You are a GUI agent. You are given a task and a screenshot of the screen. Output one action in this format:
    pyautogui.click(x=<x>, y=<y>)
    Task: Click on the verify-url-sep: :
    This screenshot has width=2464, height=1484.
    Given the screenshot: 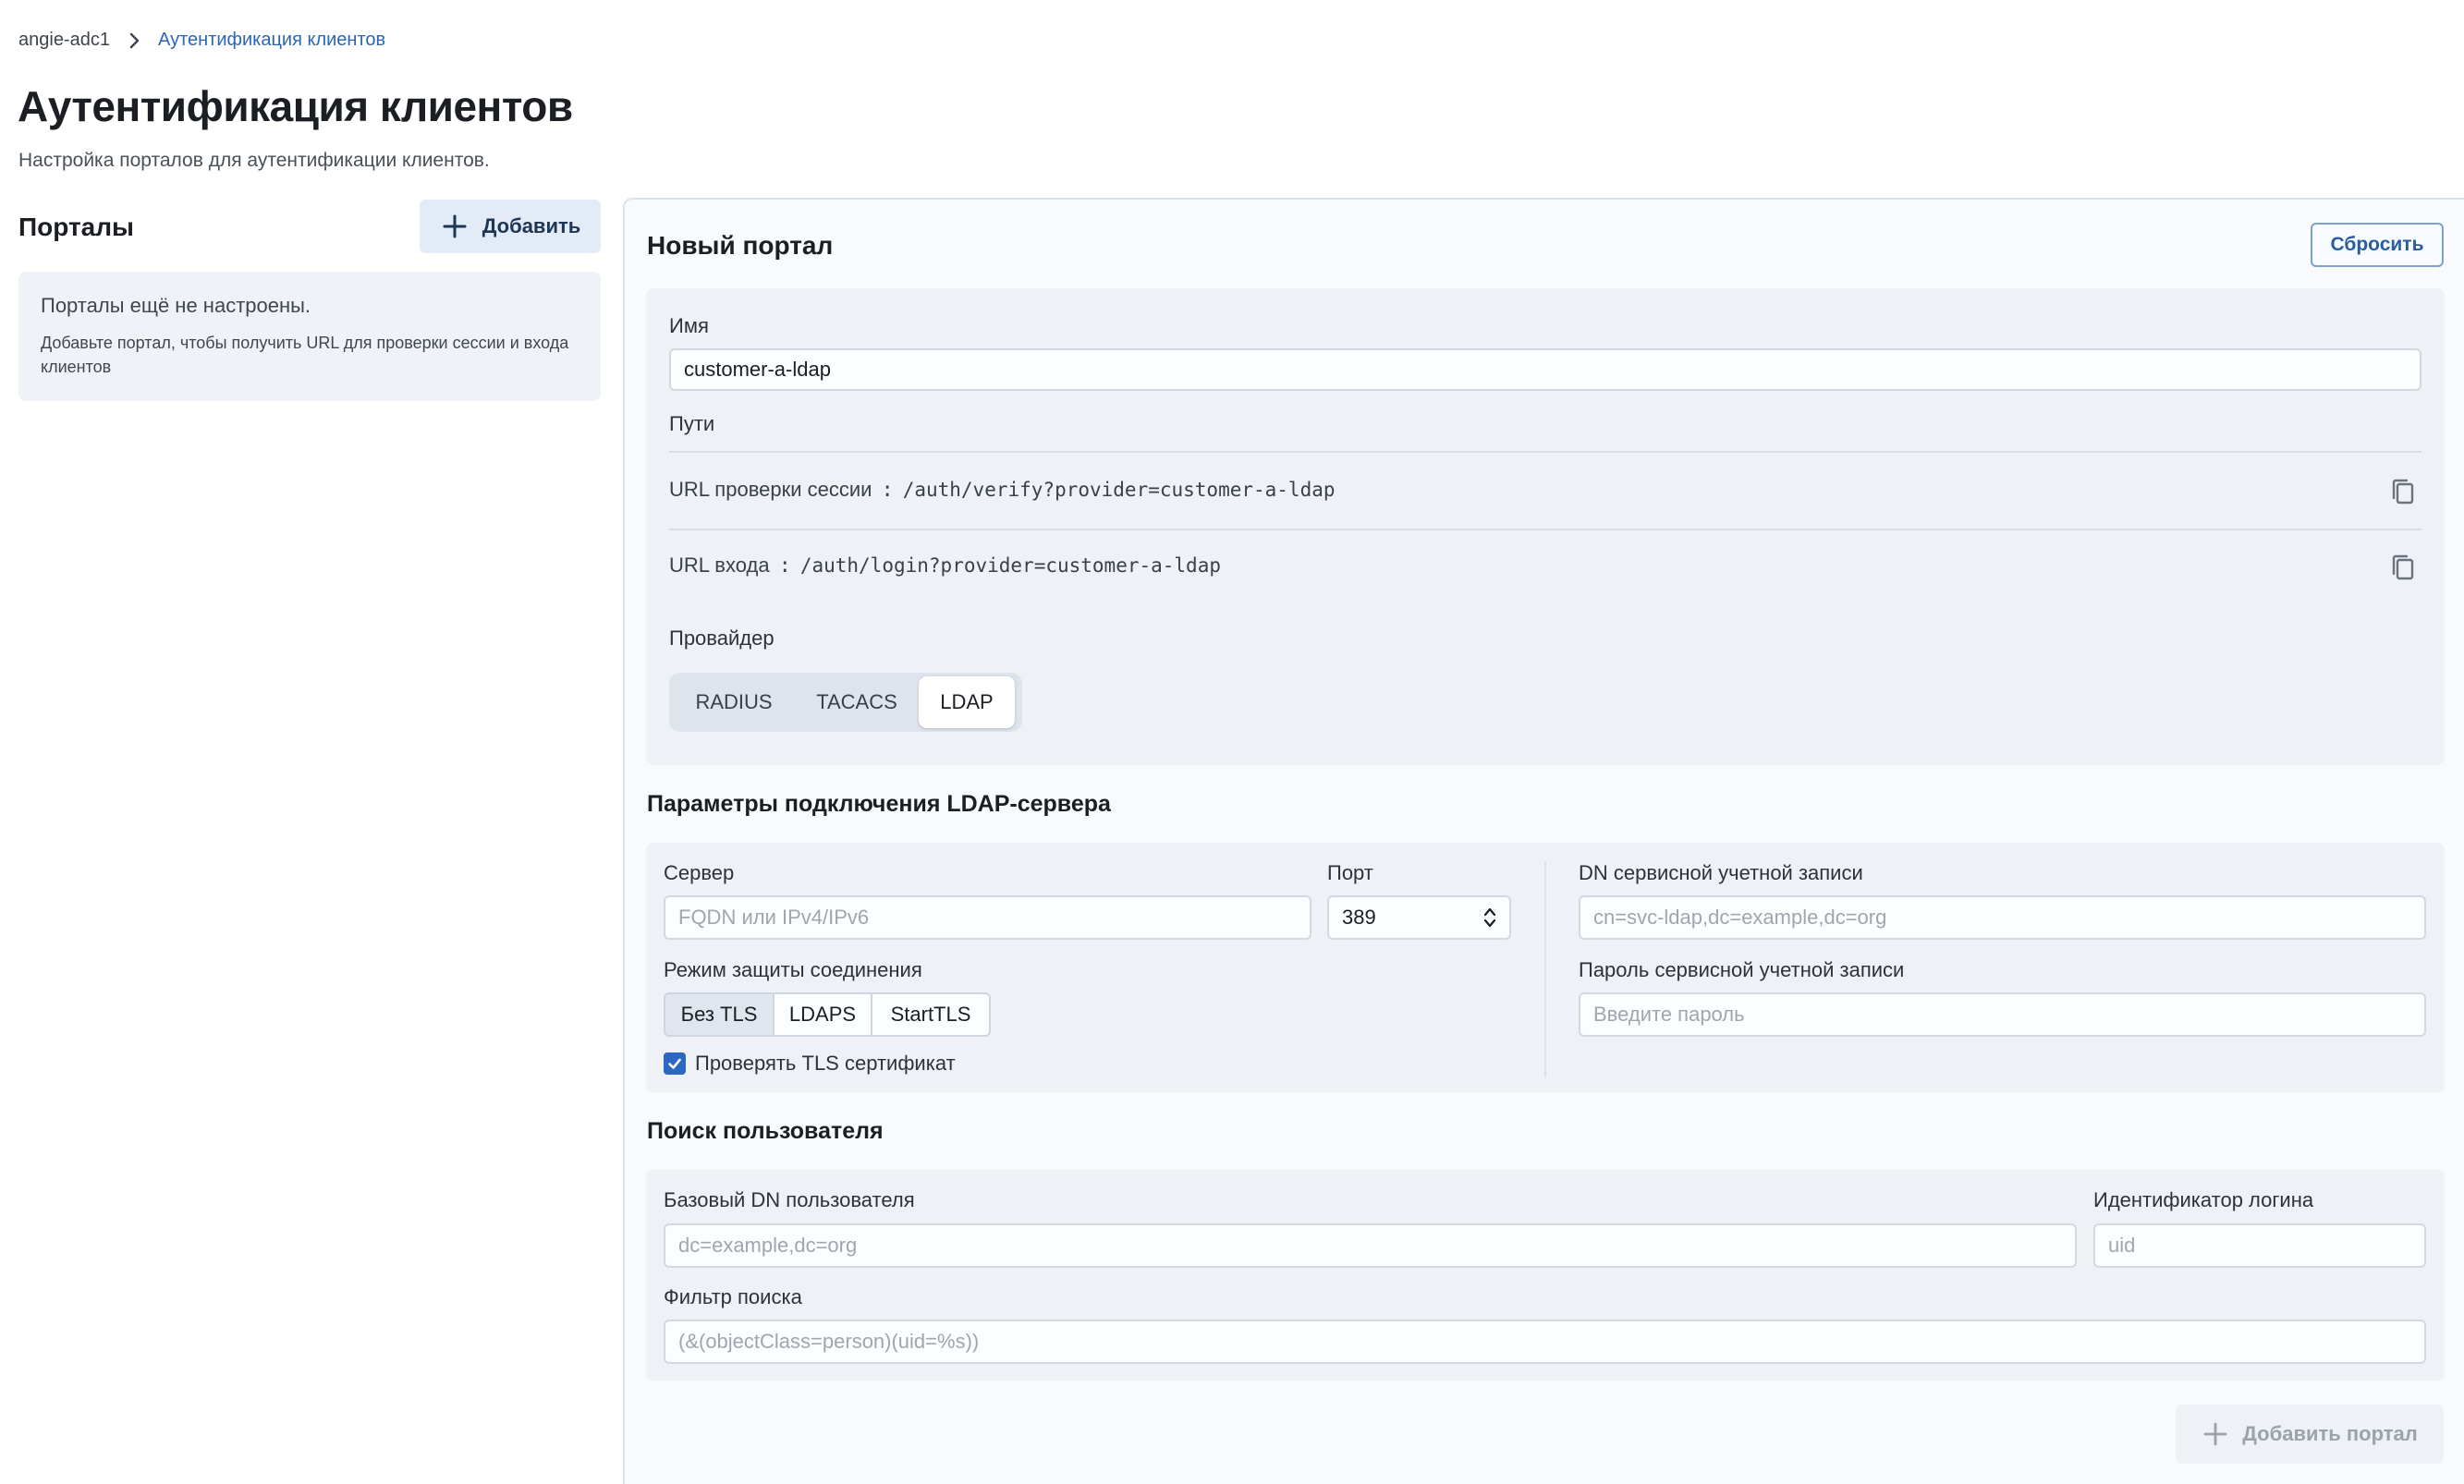 What is the action you would take?
    pyautogui.click(x=887, y=490)
    